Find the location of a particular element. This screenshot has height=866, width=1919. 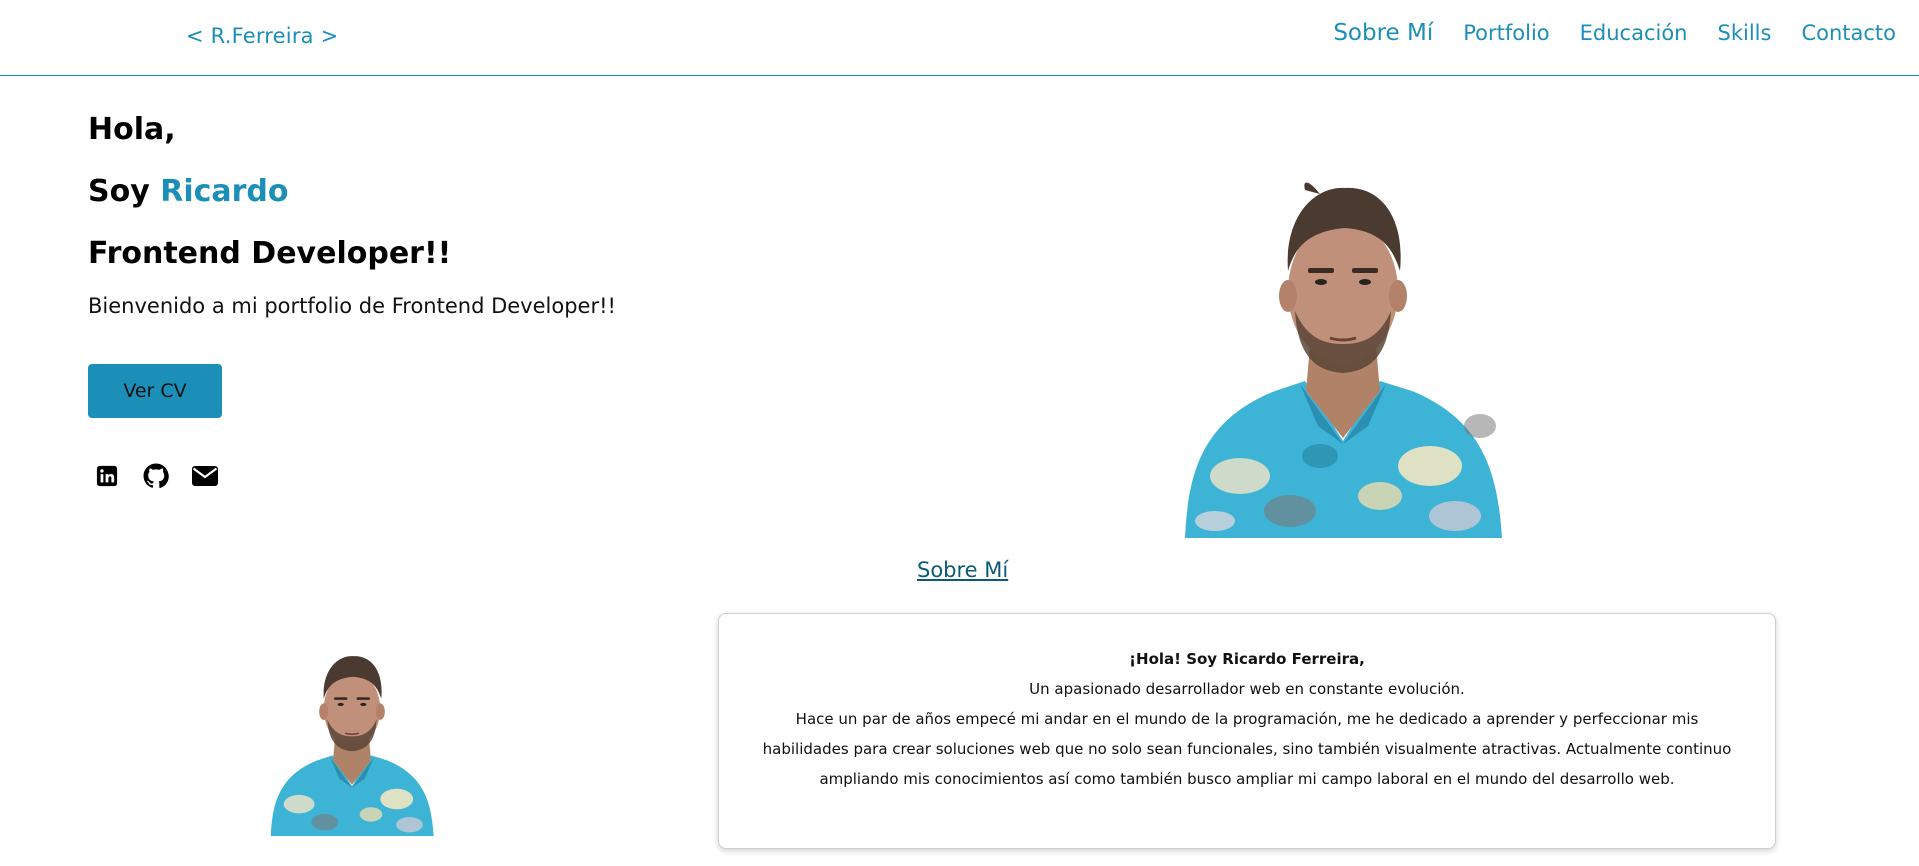

hero-name-prefix: Soy is located at coordinates (124, 191).